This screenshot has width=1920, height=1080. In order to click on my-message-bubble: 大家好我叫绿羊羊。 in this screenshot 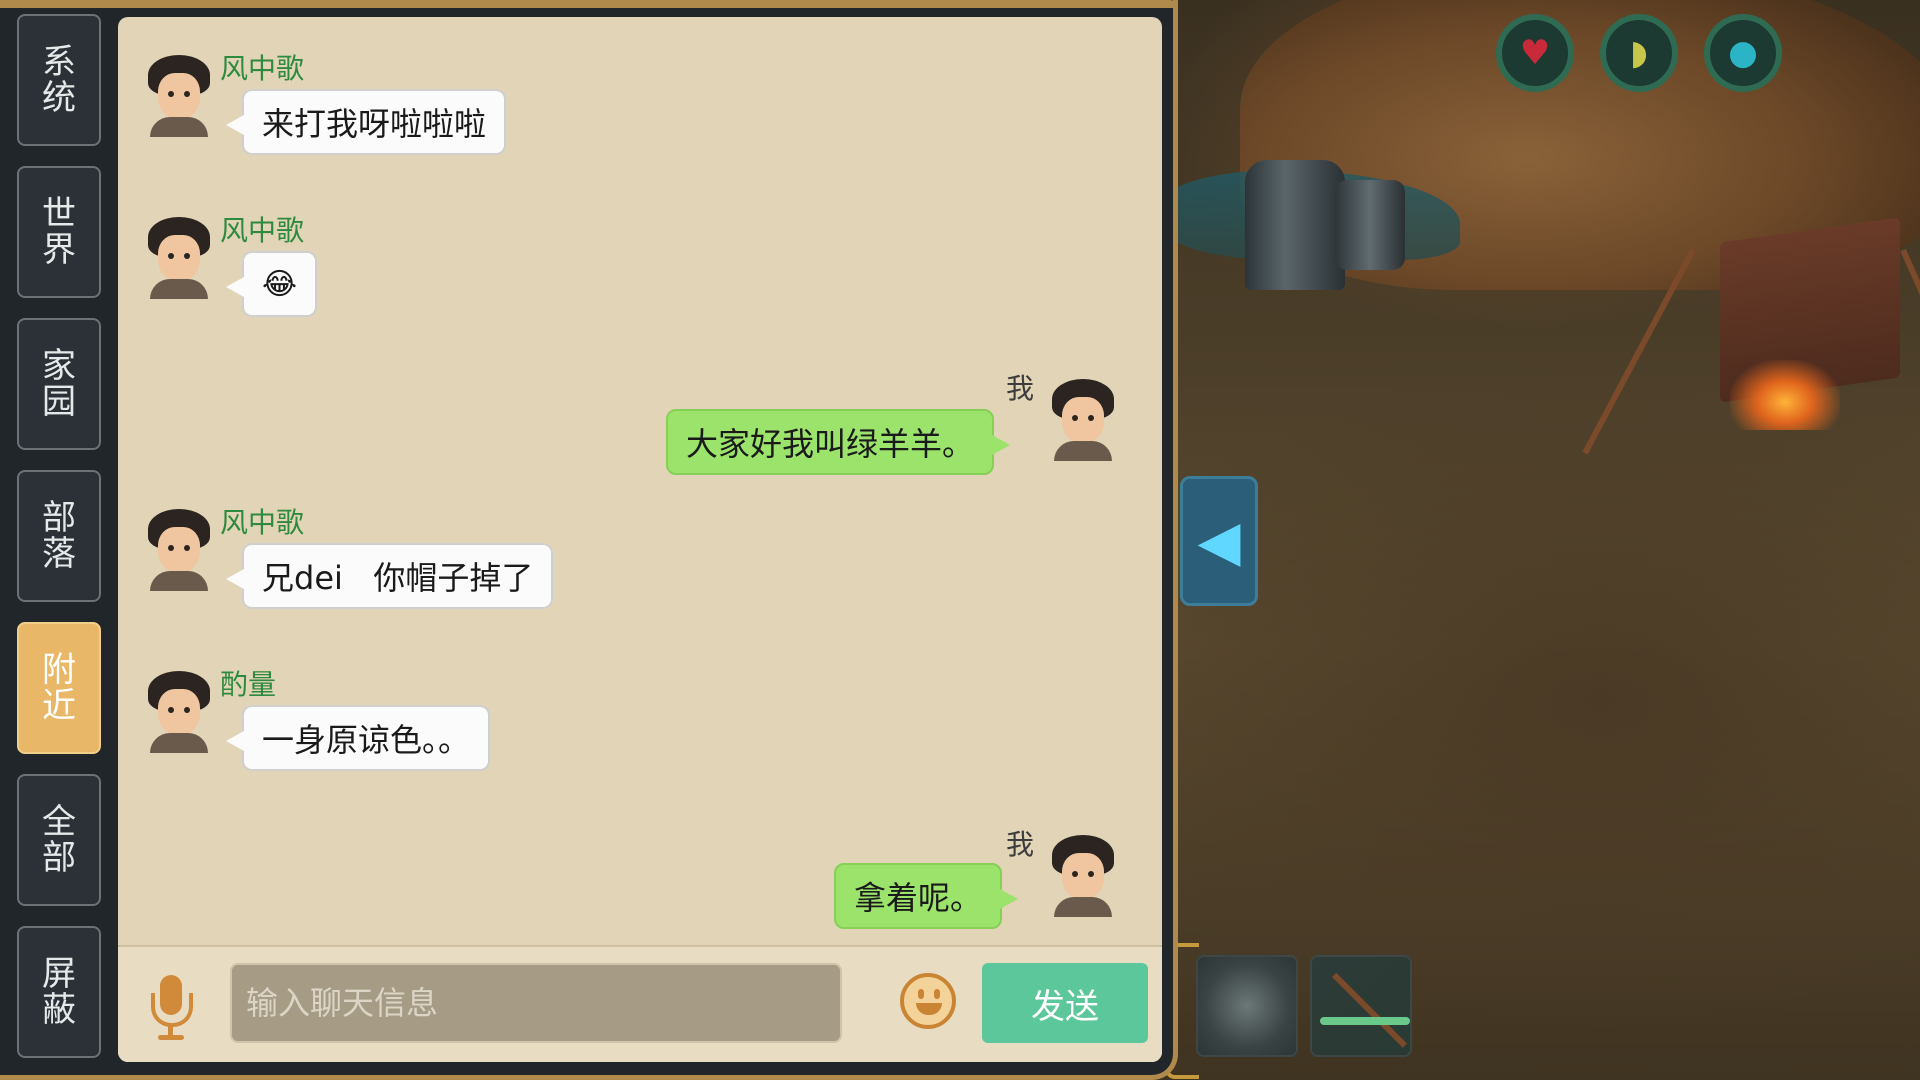, I will do `click(838, 442)`.